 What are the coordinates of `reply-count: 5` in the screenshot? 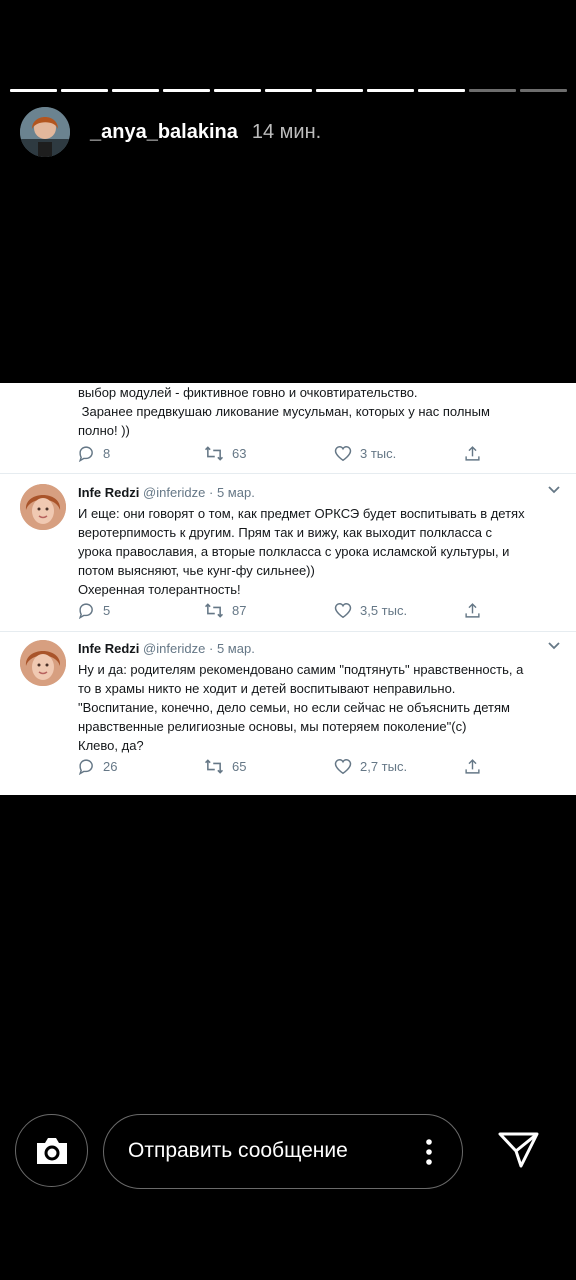 It's located at (107, 610).